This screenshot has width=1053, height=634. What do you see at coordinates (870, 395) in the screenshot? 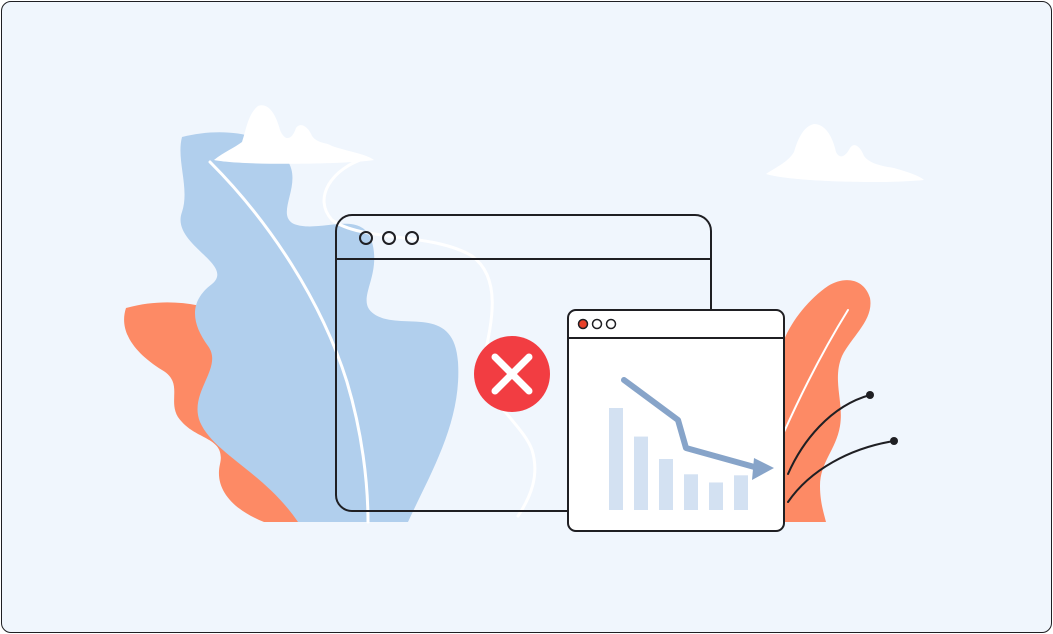
I see `branch-upper-dot` at bounding box center [870, 395].